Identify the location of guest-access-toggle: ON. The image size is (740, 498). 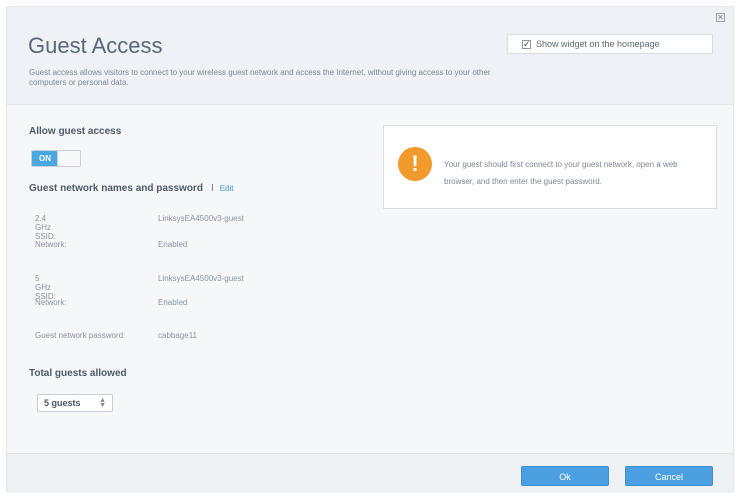
(56, 158).